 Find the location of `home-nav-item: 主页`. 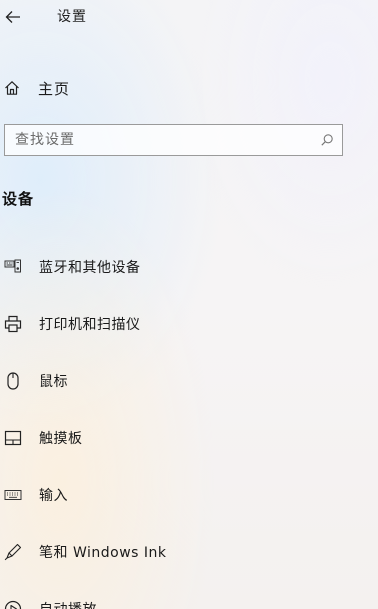

home-nav-item: 主页 is located at coordinates (100, 88).